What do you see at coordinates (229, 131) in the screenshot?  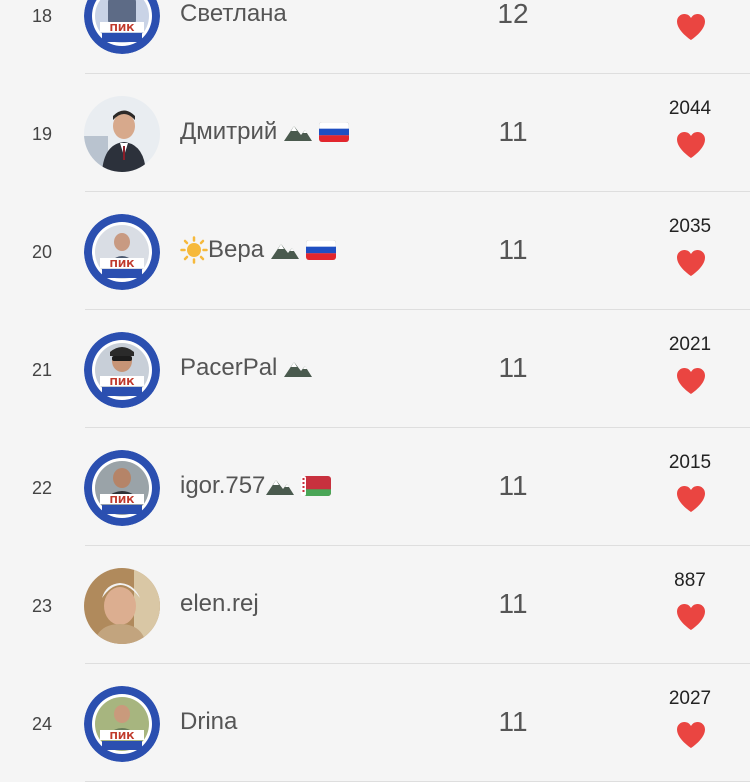 I see `user-name-text: Дмитрий` at bounding box center [229, 131].